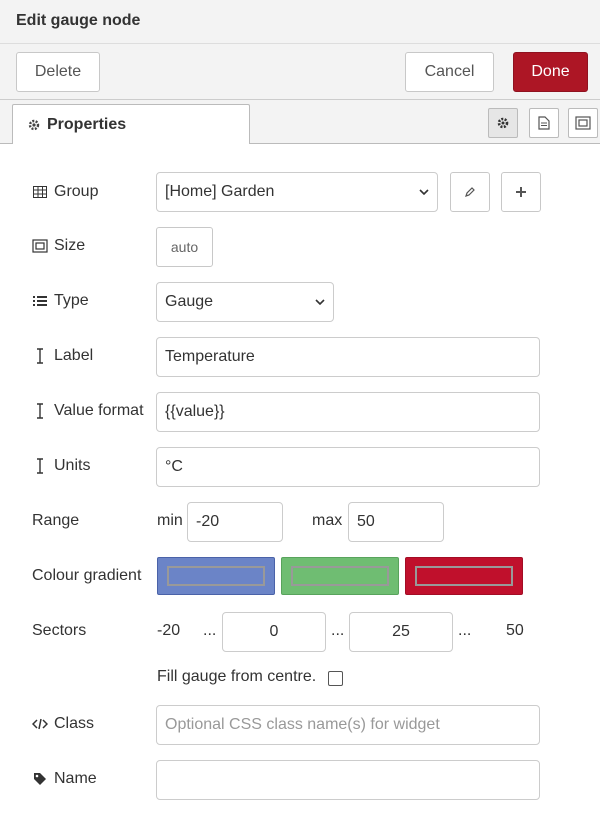 The height and width of the screenshot is (813, 600). Describe the element at coordinates (327, 520) in the screenshot. I see `range-max-label: max` at that location.